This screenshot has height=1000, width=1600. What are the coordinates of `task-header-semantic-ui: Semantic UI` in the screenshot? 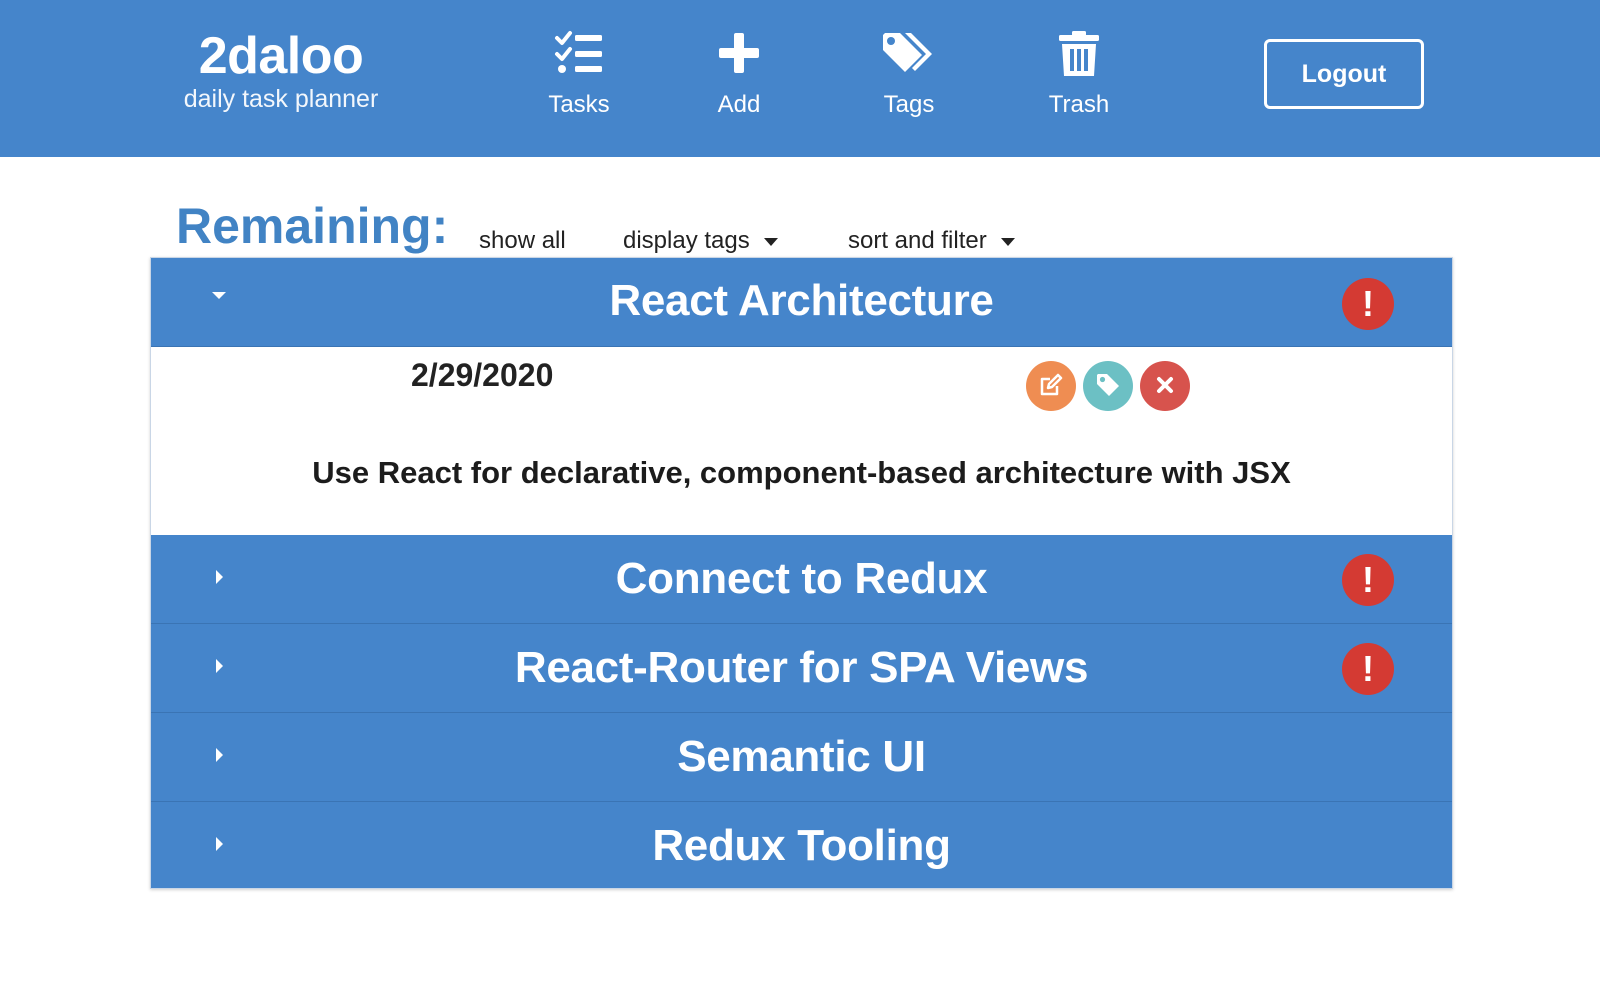 It's located at (801, 757).